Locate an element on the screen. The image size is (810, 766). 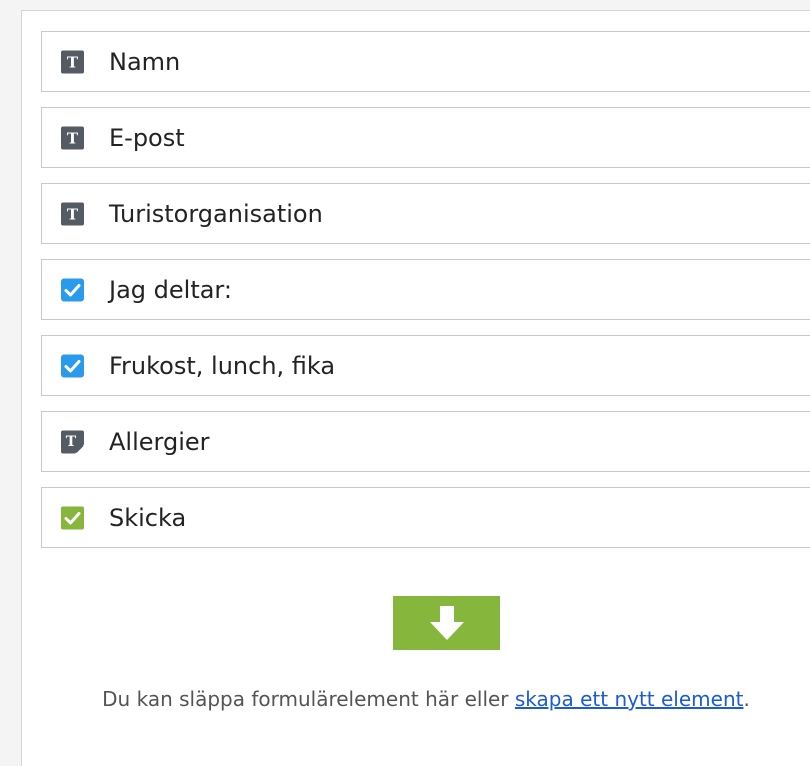
submit-icon is located at coordinates (72, 517).